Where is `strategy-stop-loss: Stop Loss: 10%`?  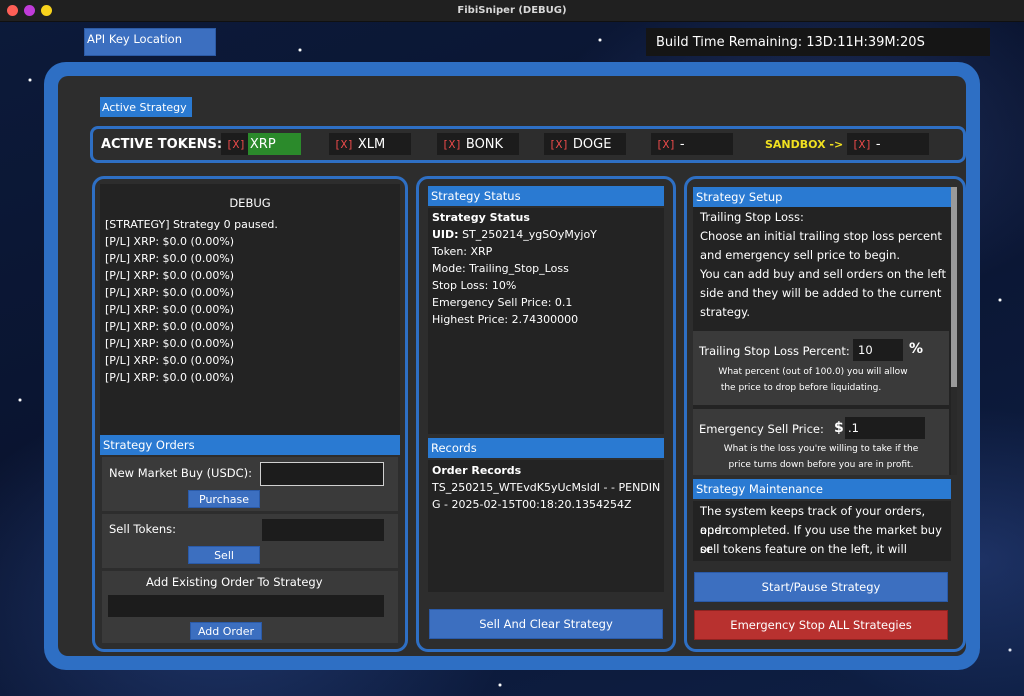
strategy-stop-loss: Stop Loss: 10% is located at coordinates (474, 285).